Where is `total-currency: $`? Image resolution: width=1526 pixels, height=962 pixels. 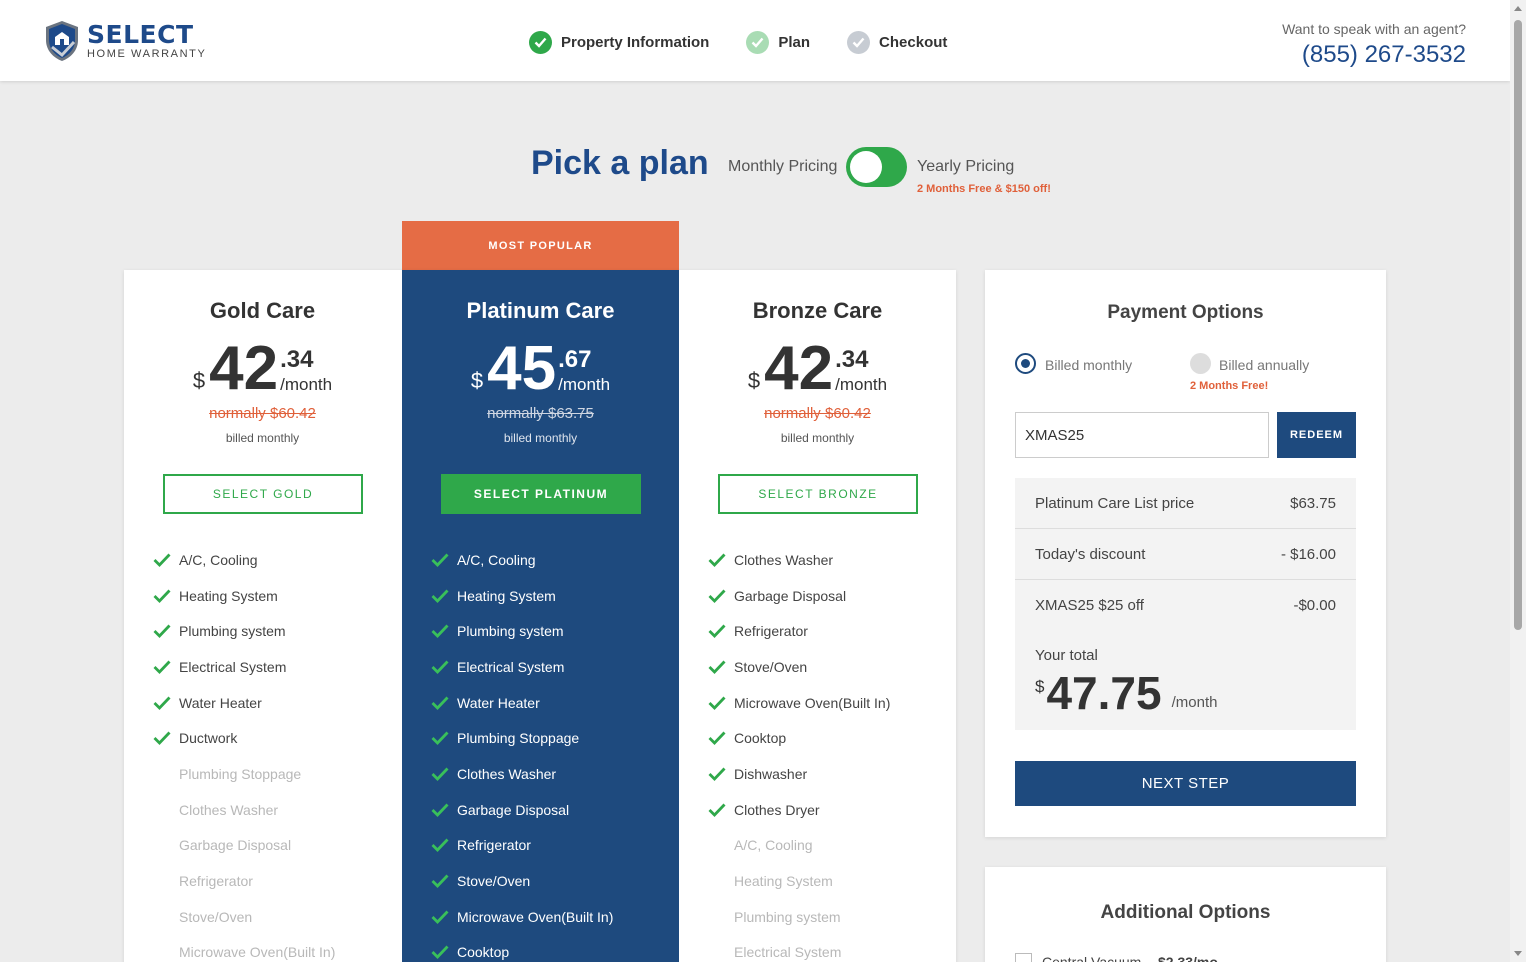
total-currency: $ is located at coordinates (1040, 686).